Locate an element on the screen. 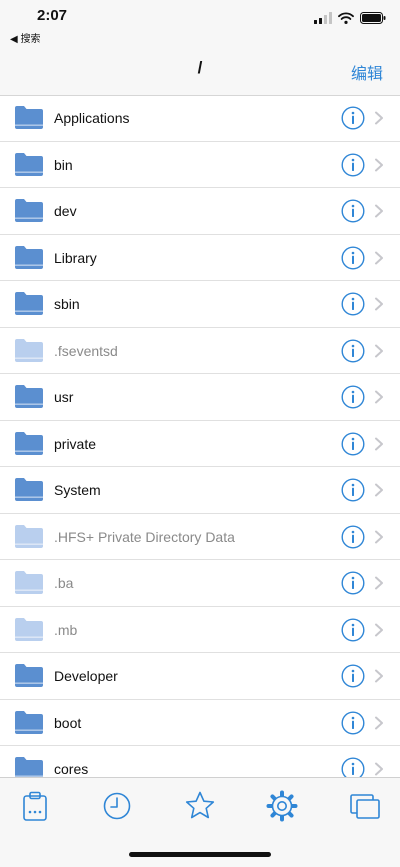 This screenshot has height=867, width=400. star-icon is located at coordinates (200, 806).